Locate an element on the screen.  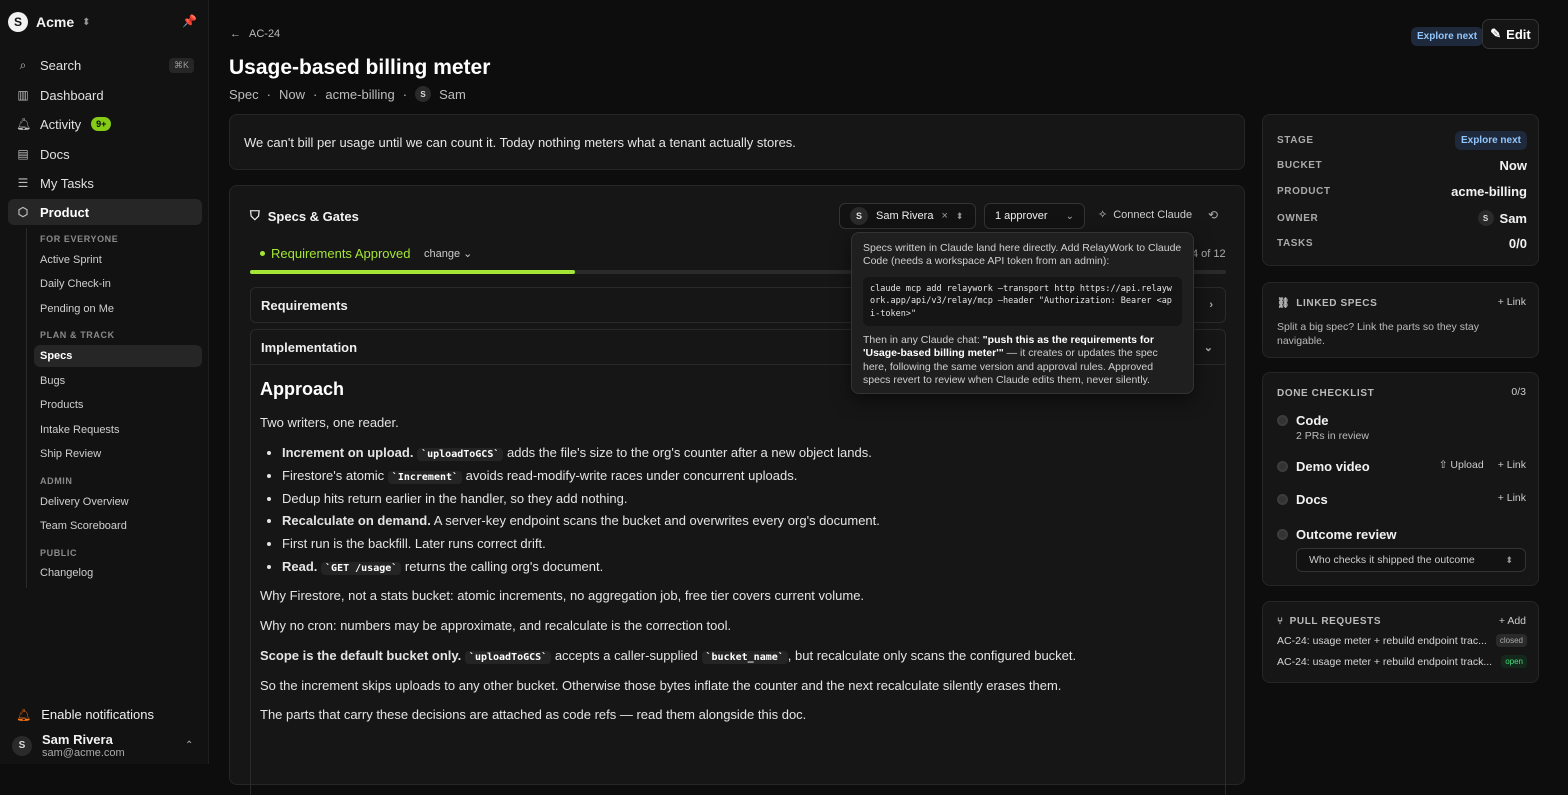
add-link-button: + Link is located at coordinates (1512, 302).